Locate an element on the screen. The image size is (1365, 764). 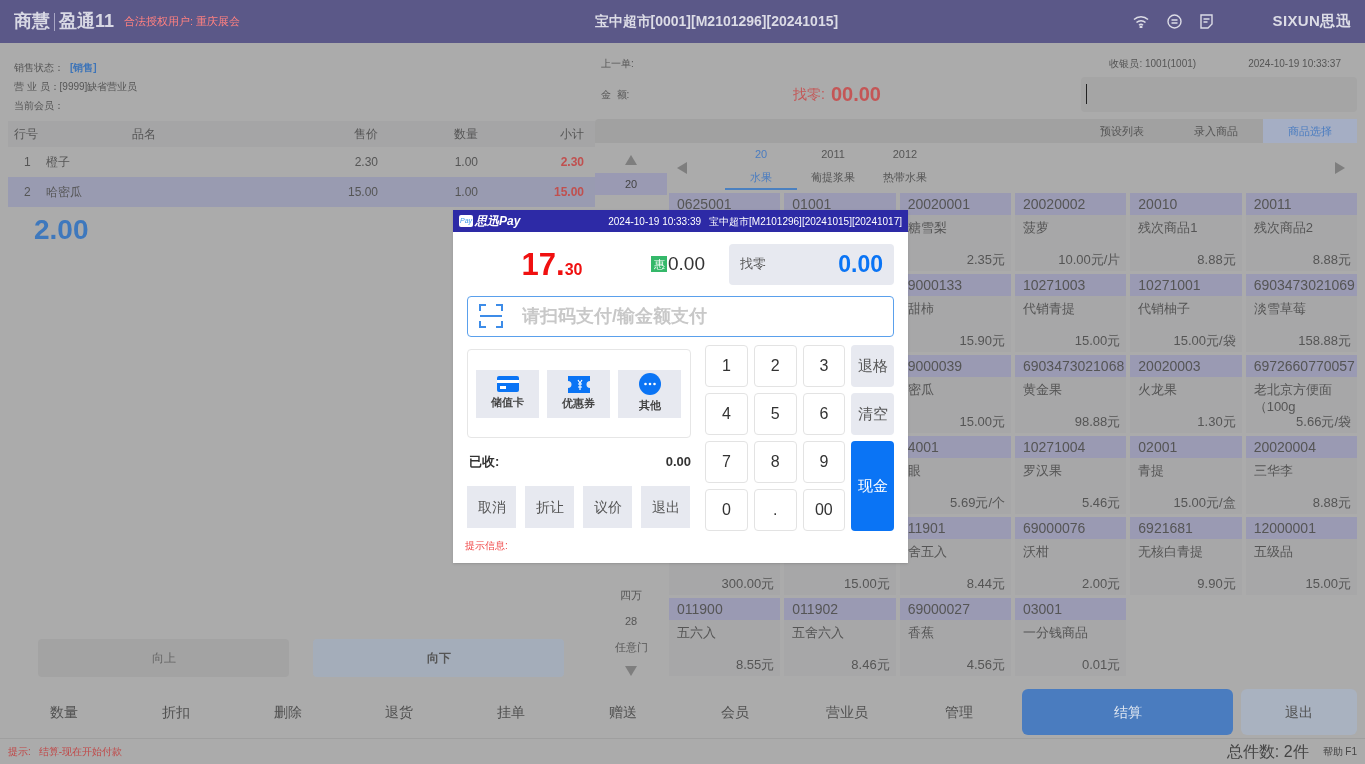
category-tab: 2012 热带水果 is located at coordinates (905, 168).